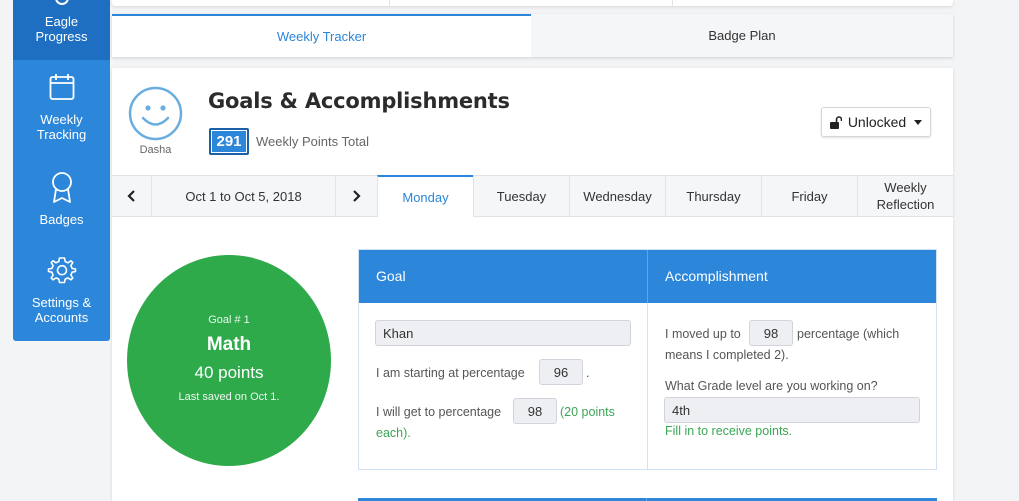 The height and width of the screenshot is (501, 1019). I want to click on day-tab-wednesday: Wednesday, so click(617, 196).